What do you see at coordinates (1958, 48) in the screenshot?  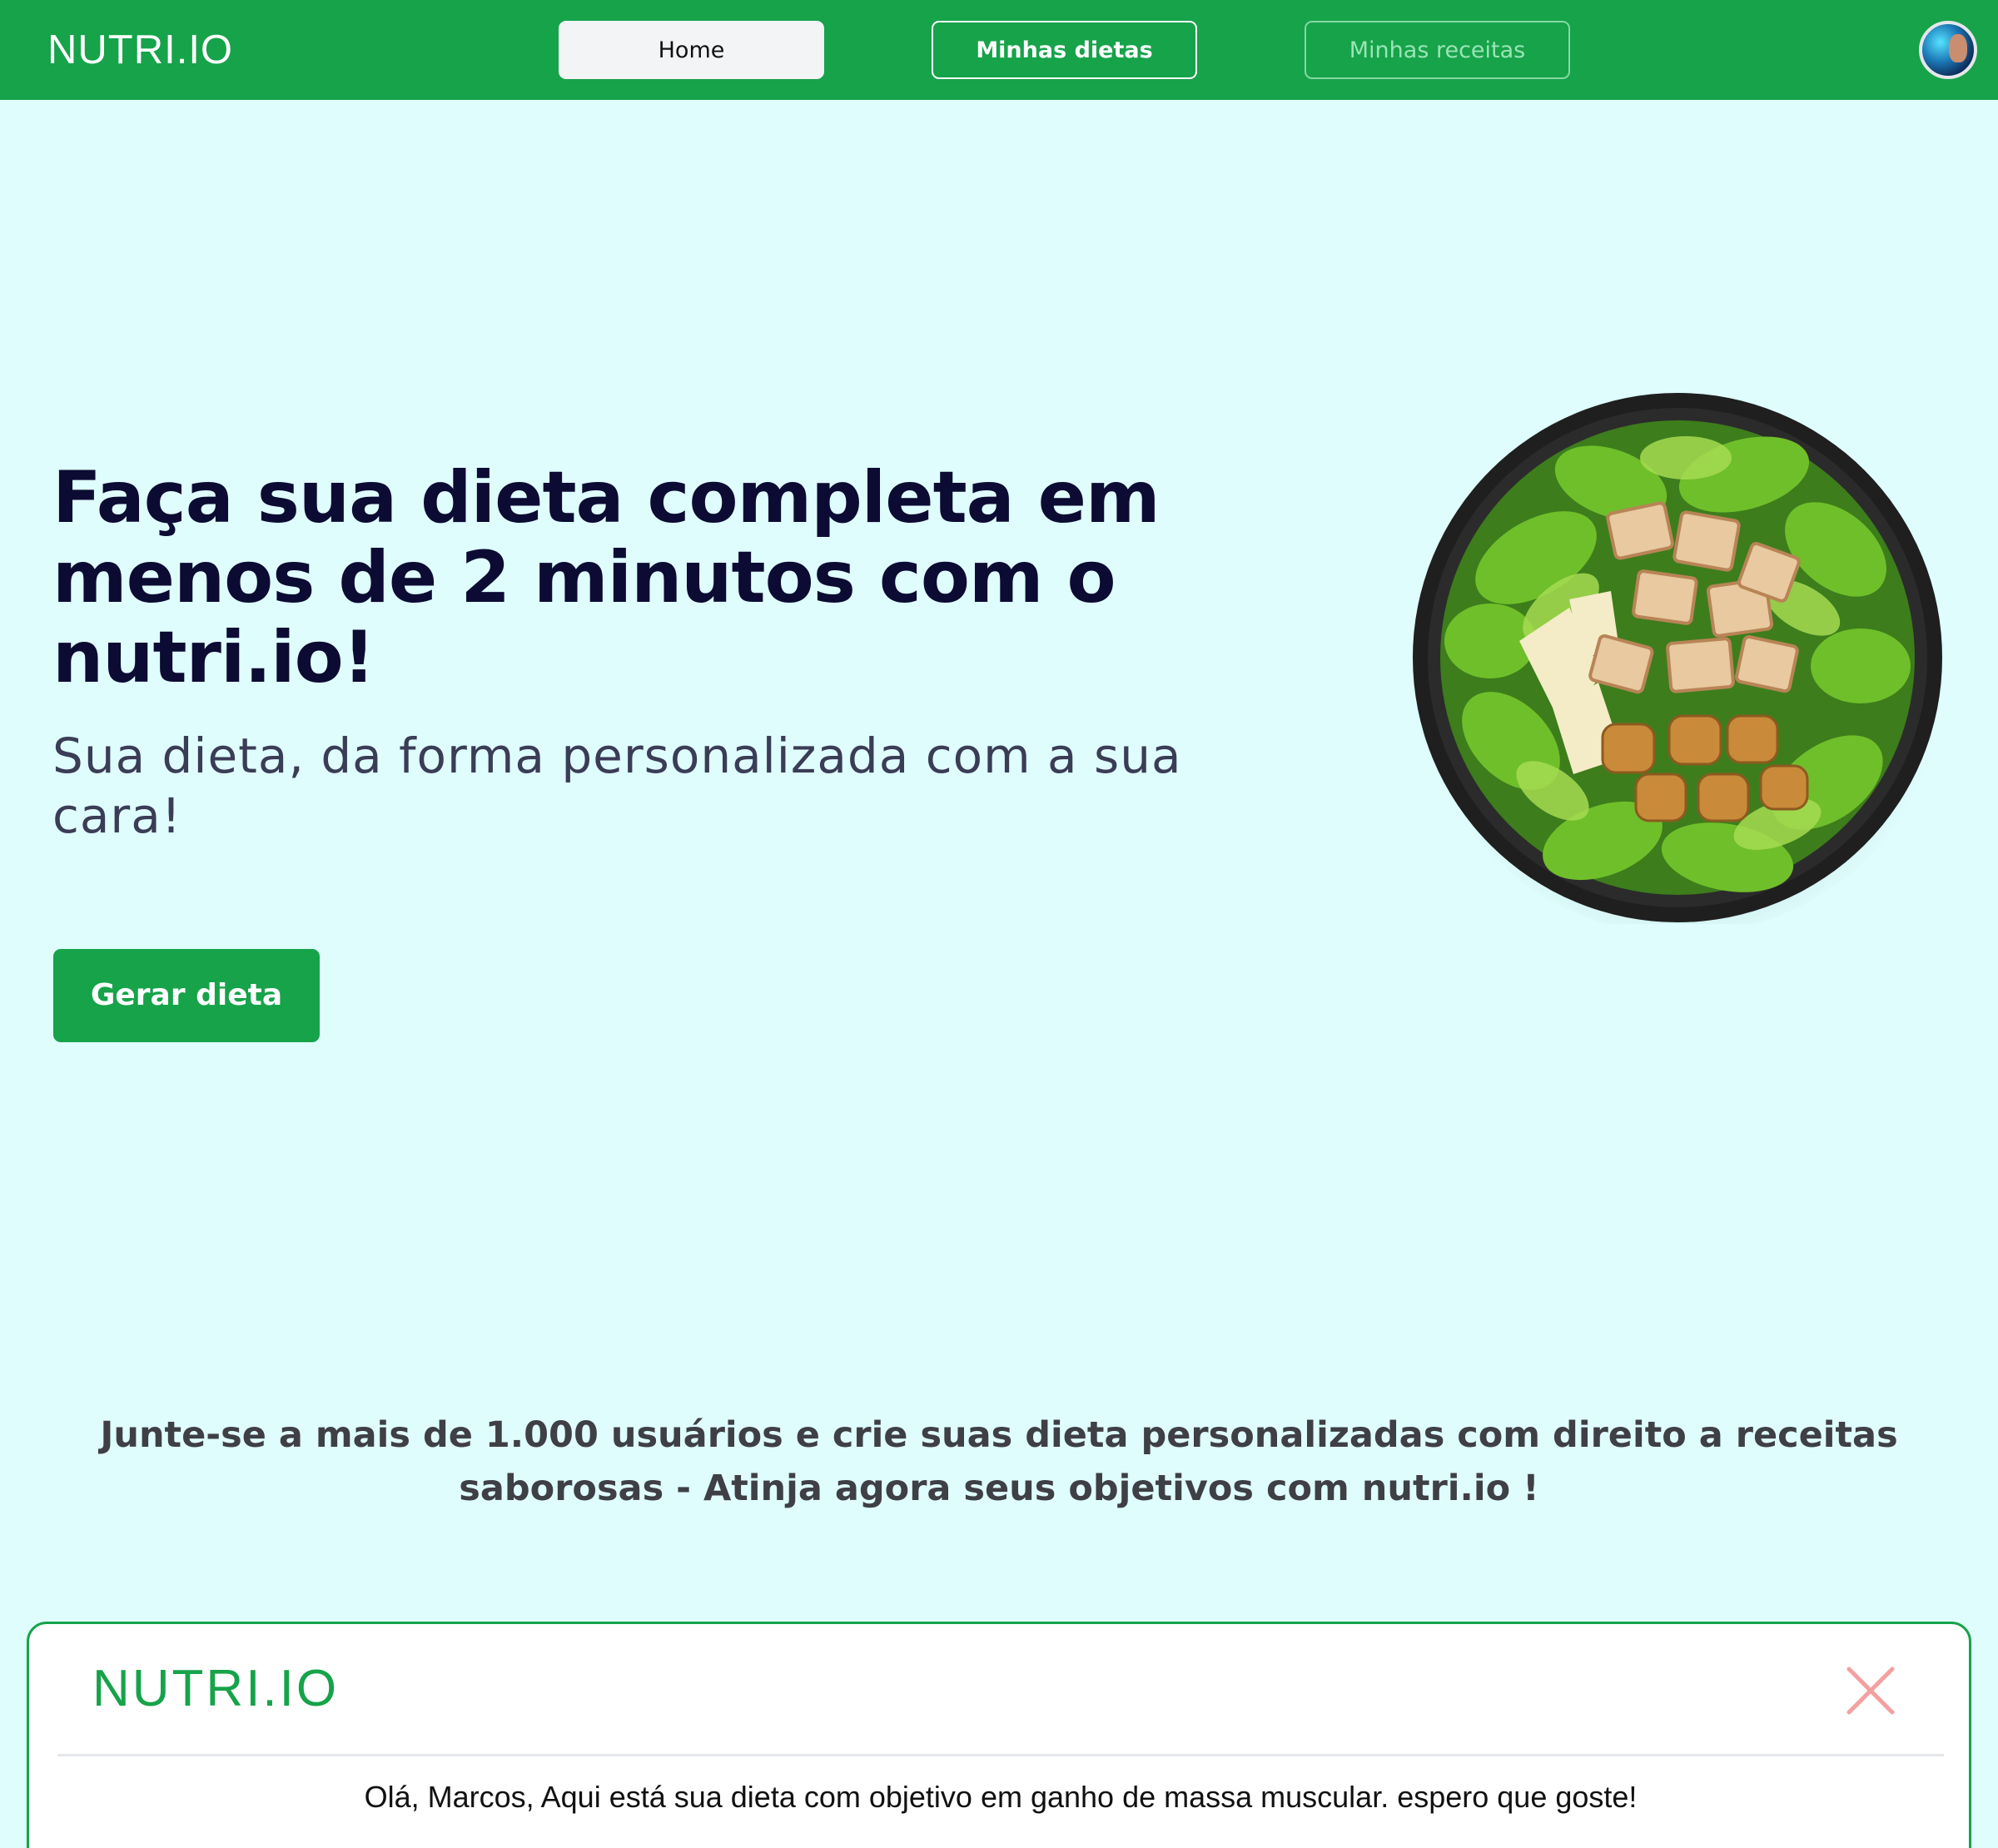 I see `avatar-face` at bounding box center [1958, 48].